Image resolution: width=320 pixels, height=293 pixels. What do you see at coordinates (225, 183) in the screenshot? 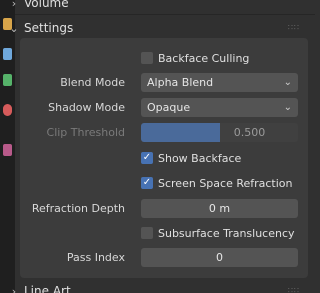
I see `checkbox-label: Screen Space Refraction` at bounding box center [225, 183].